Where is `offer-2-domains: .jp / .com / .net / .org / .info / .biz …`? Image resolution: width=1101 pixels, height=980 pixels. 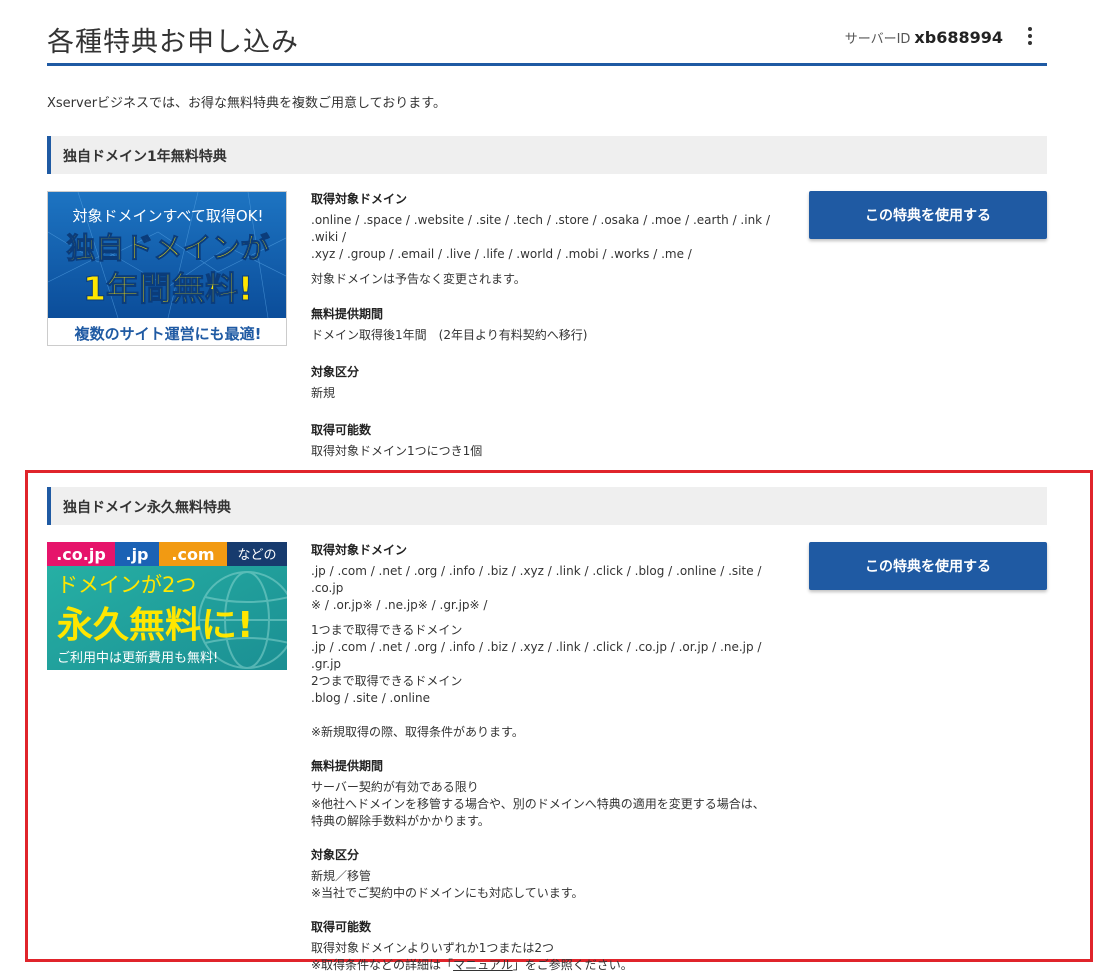 offer-2-domains: .jp / .com / .net / .org / .info / .biz … is located at coordinates (536, 588).